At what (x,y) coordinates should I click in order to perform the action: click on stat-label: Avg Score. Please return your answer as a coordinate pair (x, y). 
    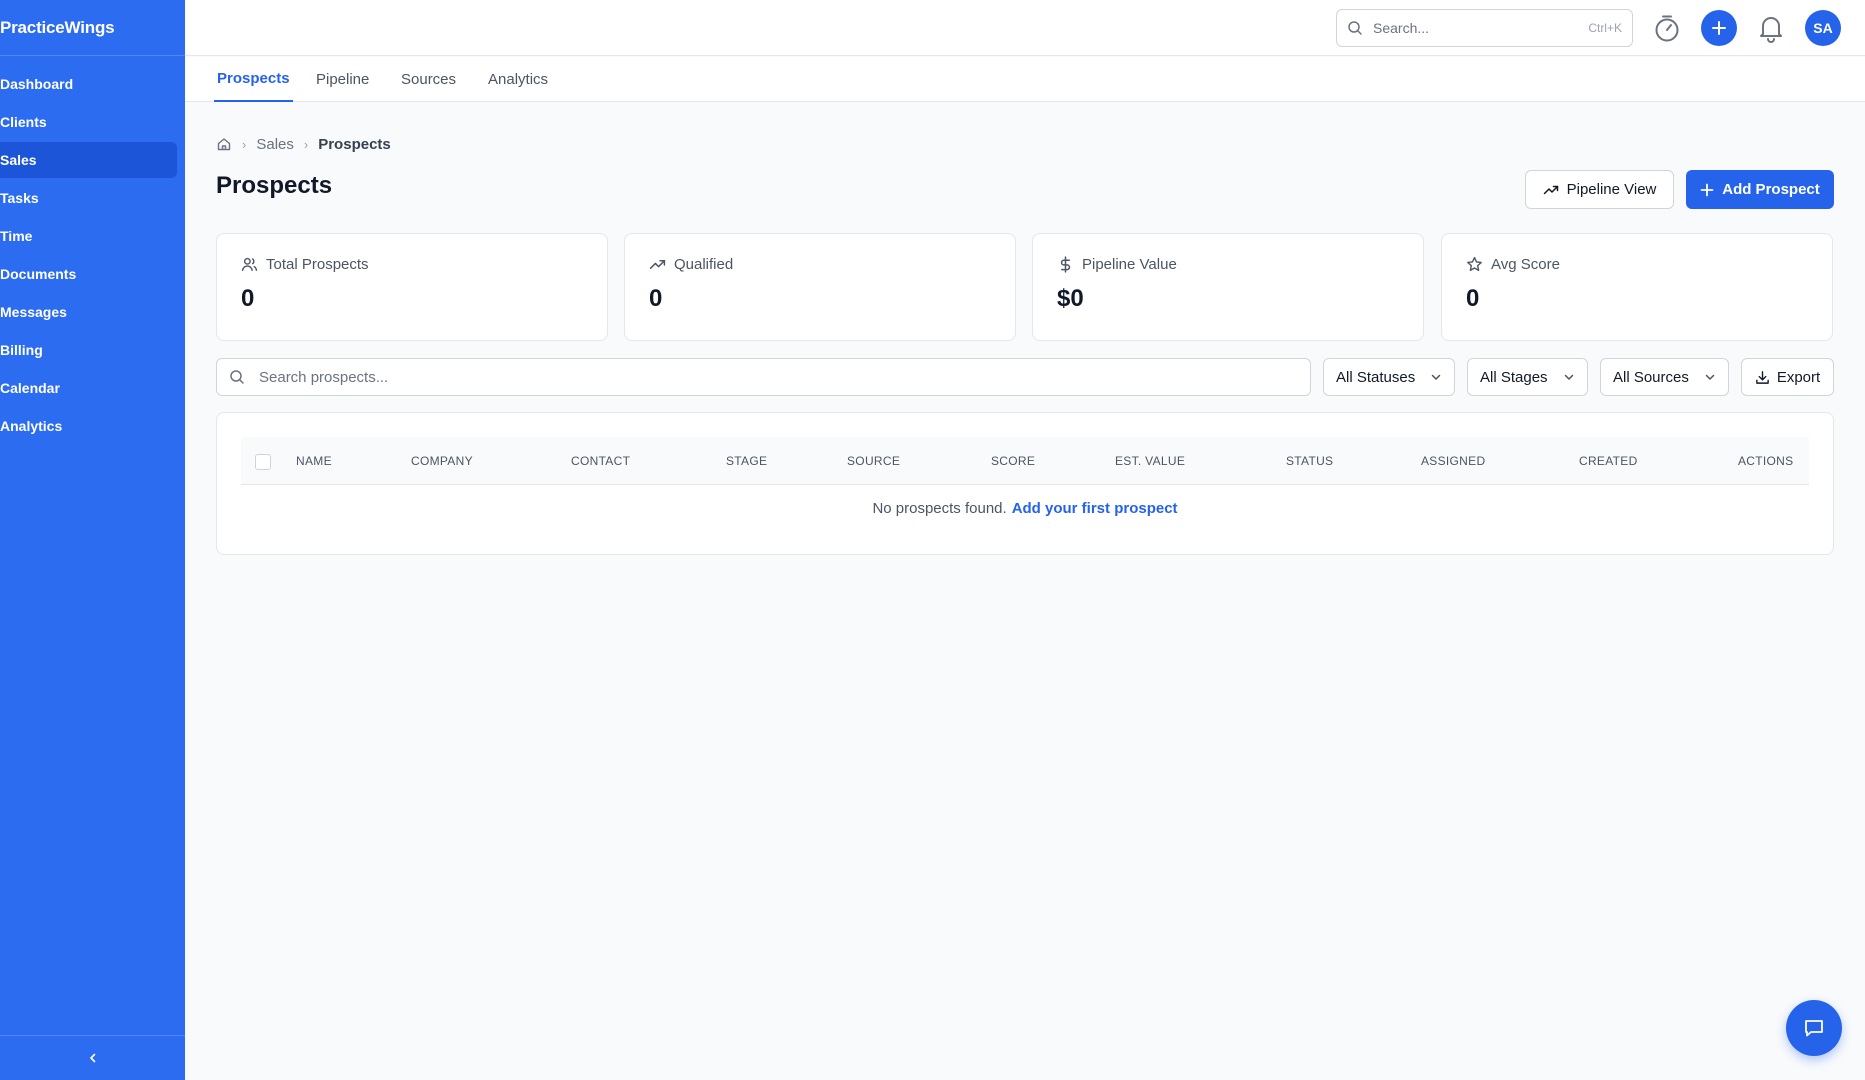
    Looking at the image, I should click on (1525, 264).